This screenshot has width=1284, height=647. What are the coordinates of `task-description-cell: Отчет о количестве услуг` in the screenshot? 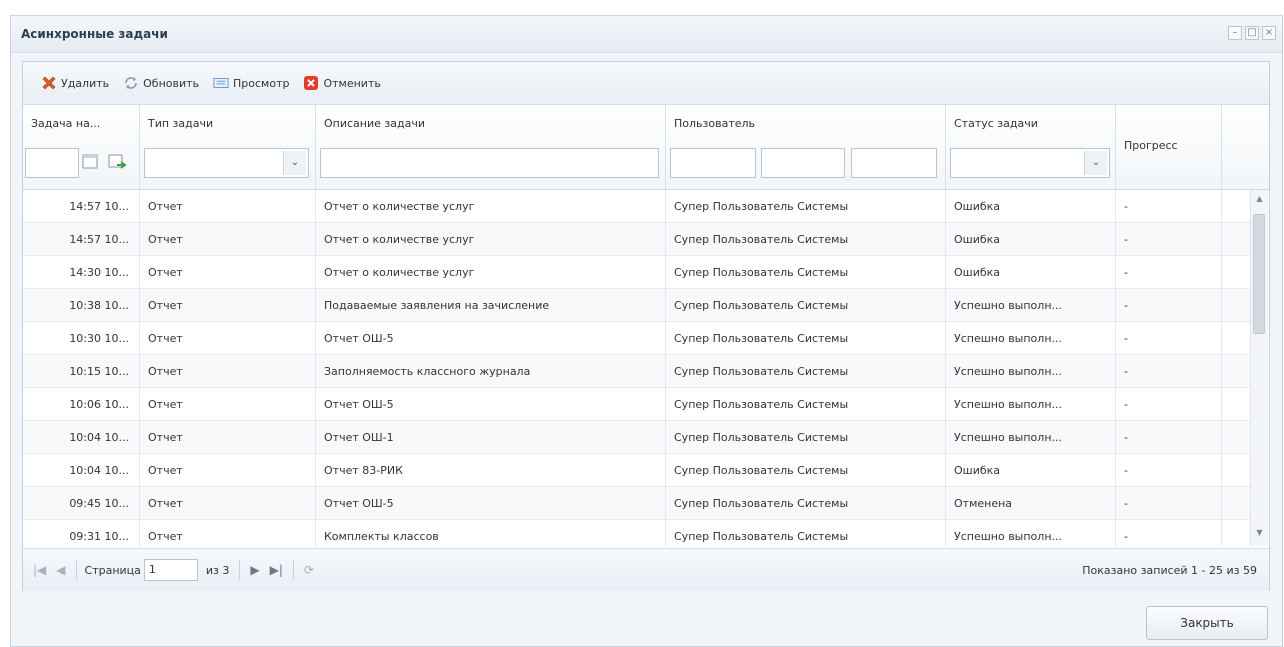 It's located at (491, 272).